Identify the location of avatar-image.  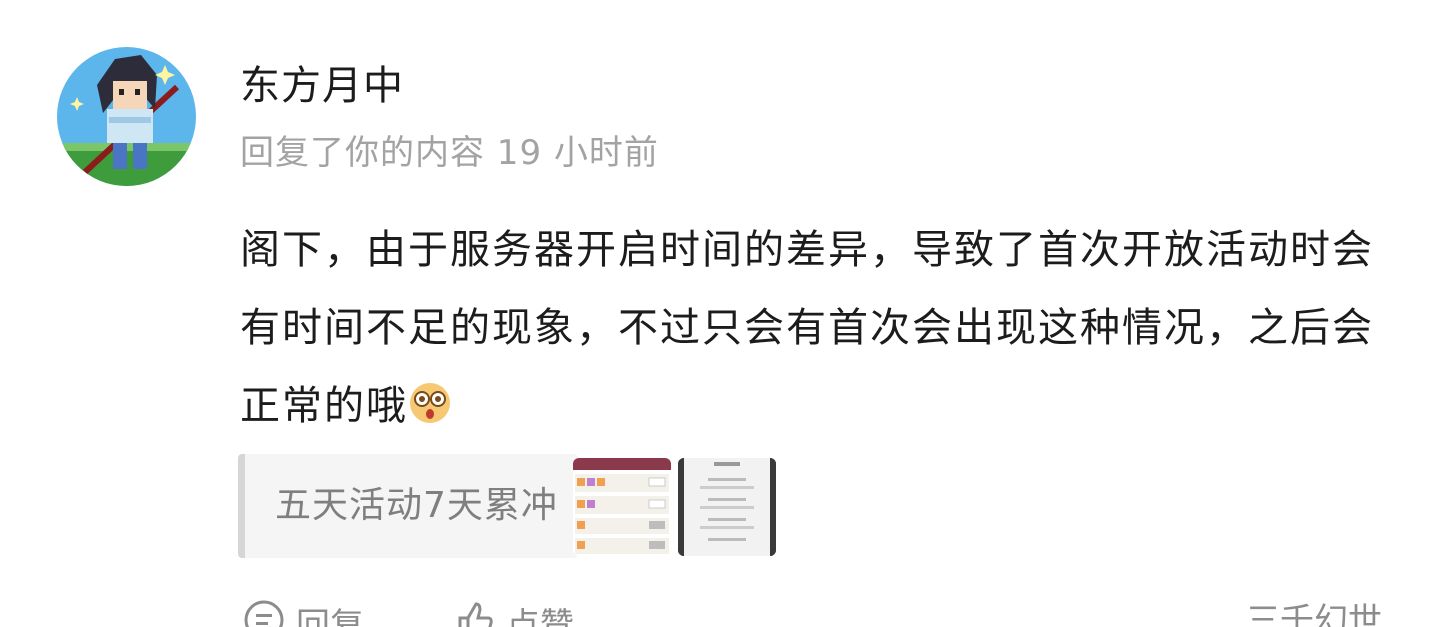
(126, 116).